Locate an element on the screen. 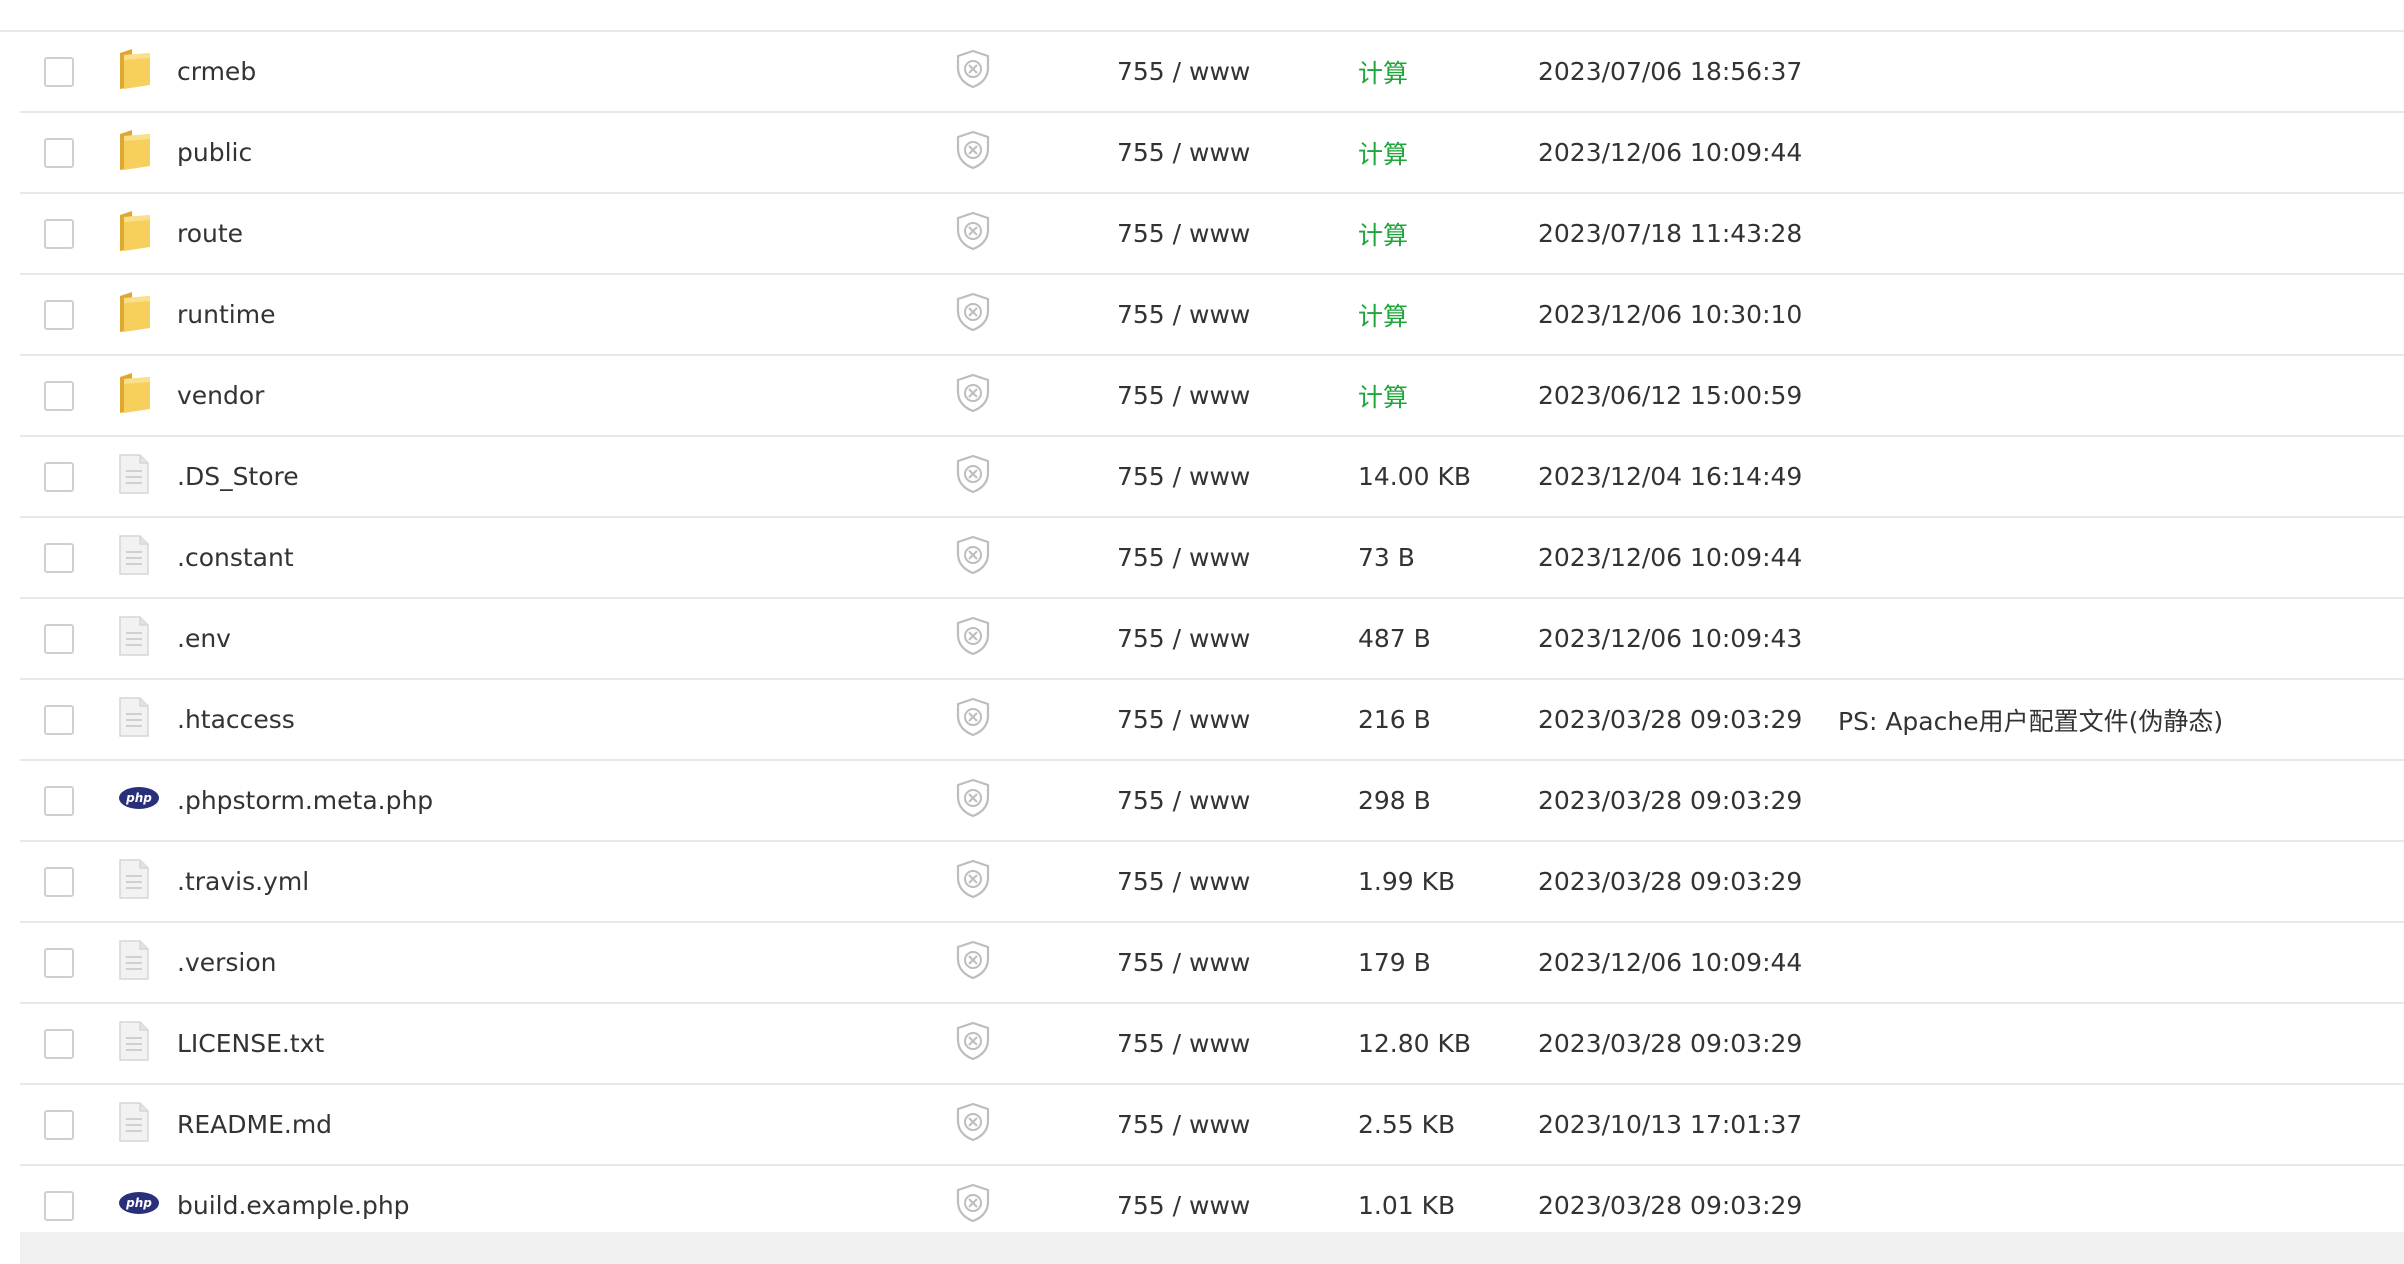 The image size is (2404, 1264). file-name: .DS_Store is located at coordinates (238, 476).